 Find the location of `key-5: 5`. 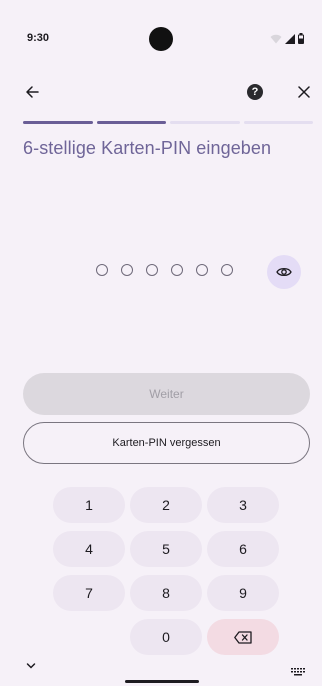

key-5: 5 is located at coordinates (166, 549).